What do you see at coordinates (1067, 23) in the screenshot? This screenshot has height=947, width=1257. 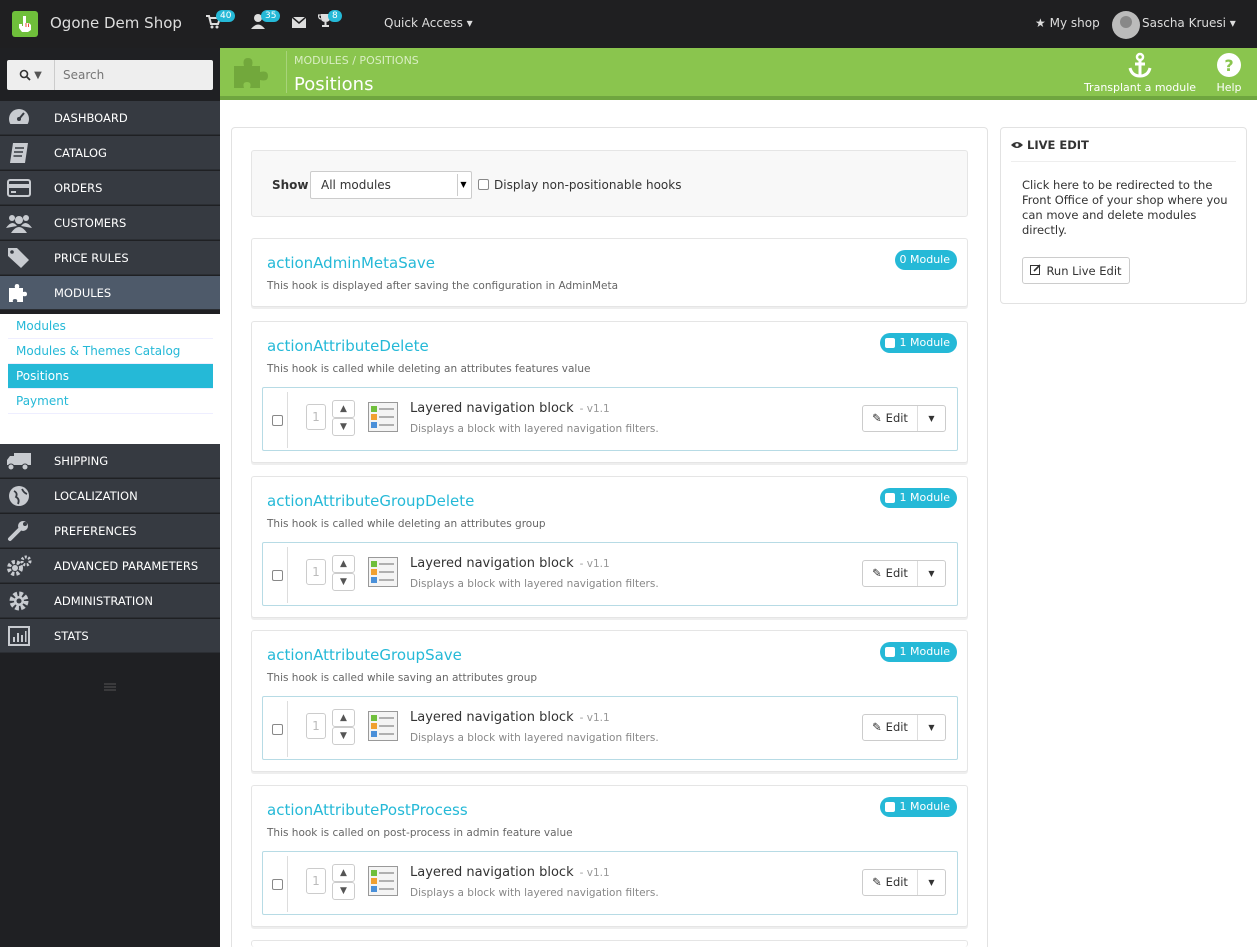 I see `my-shop-link: ★ My shop` at bounding box center [1067, 23].